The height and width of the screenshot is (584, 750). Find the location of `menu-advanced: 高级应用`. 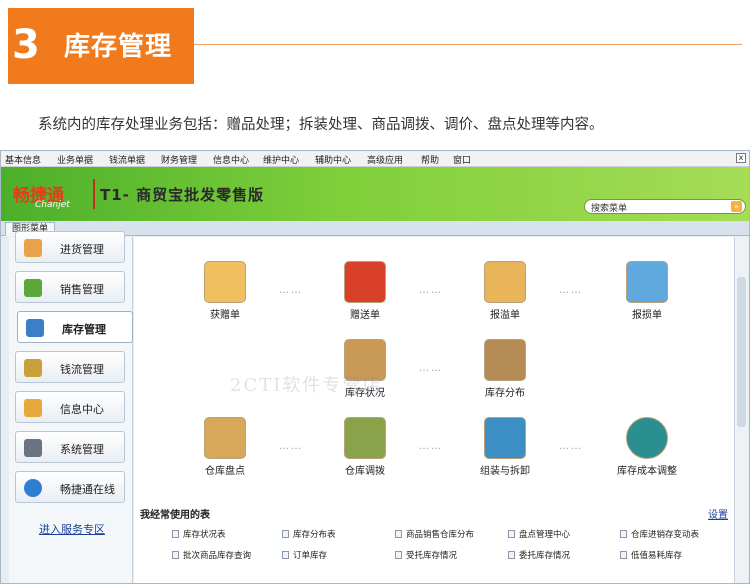

menu-advanced: 高级应用 is located at coordinates (385, 159).